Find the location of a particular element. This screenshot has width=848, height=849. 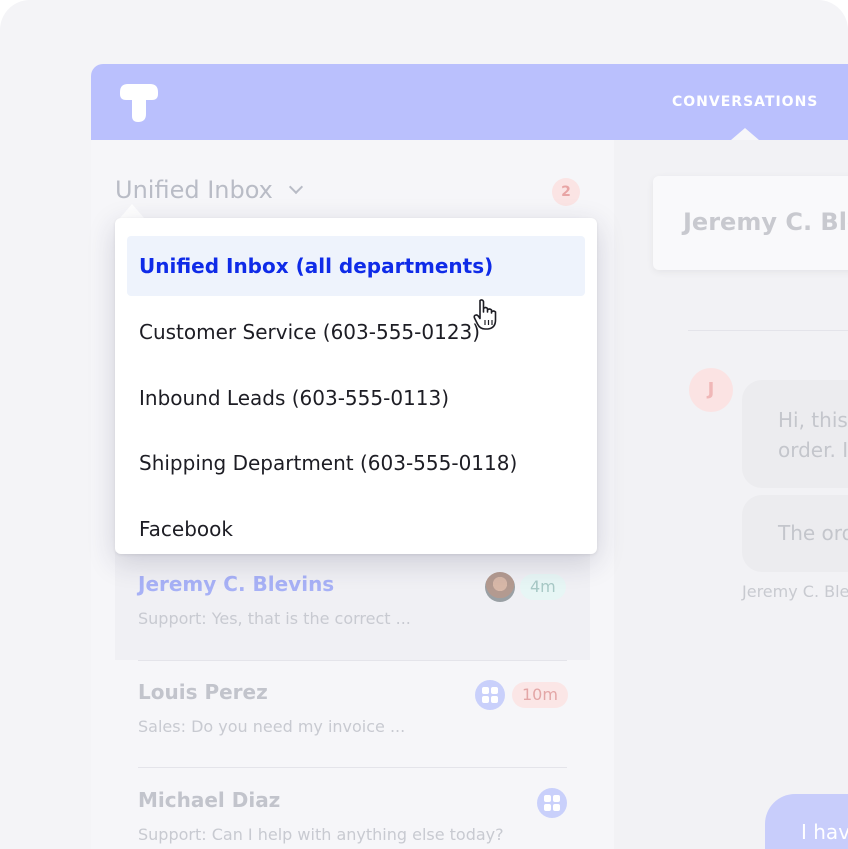

reply-bubble: I have is located at coordinates (806, 821).